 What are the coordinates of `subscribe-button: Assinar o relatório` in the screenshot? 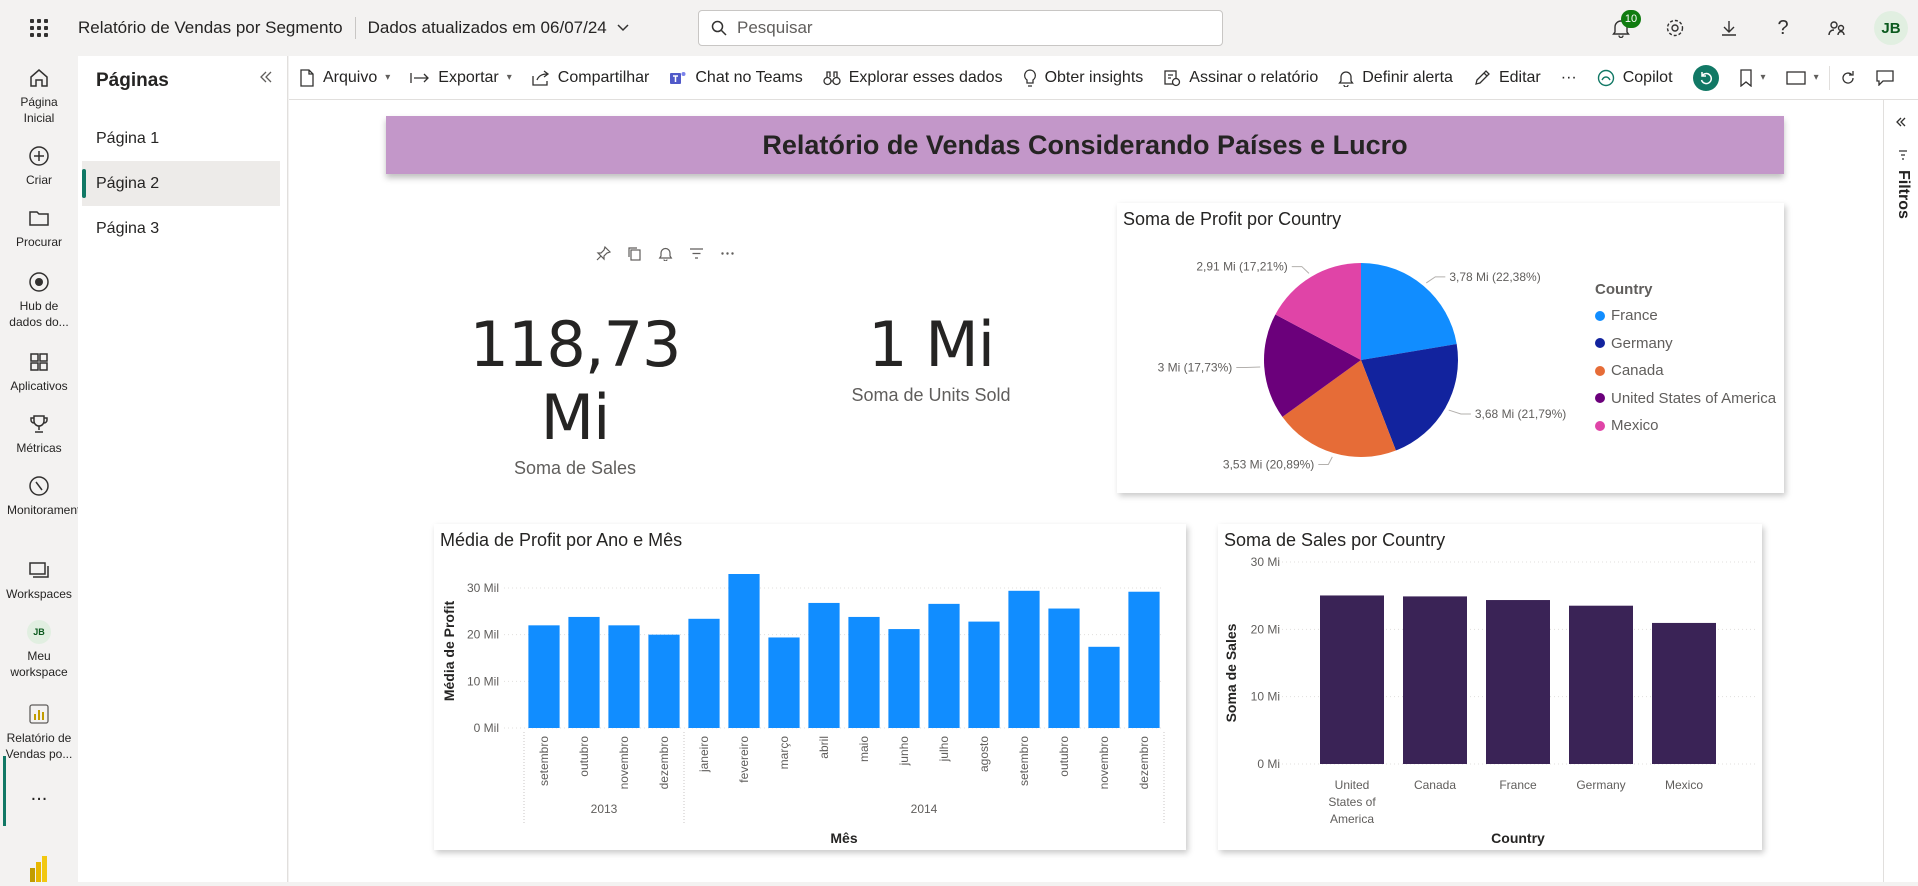 It's located at (1240, 78).